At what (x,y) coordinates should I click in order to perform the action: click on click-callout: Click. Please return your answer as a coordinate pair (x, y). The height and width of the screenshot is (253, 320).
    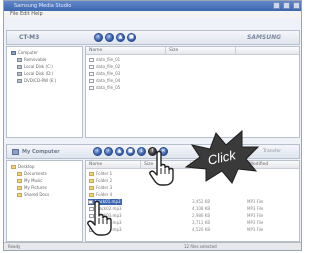
    Looking at the image, I should click on (222, 156).